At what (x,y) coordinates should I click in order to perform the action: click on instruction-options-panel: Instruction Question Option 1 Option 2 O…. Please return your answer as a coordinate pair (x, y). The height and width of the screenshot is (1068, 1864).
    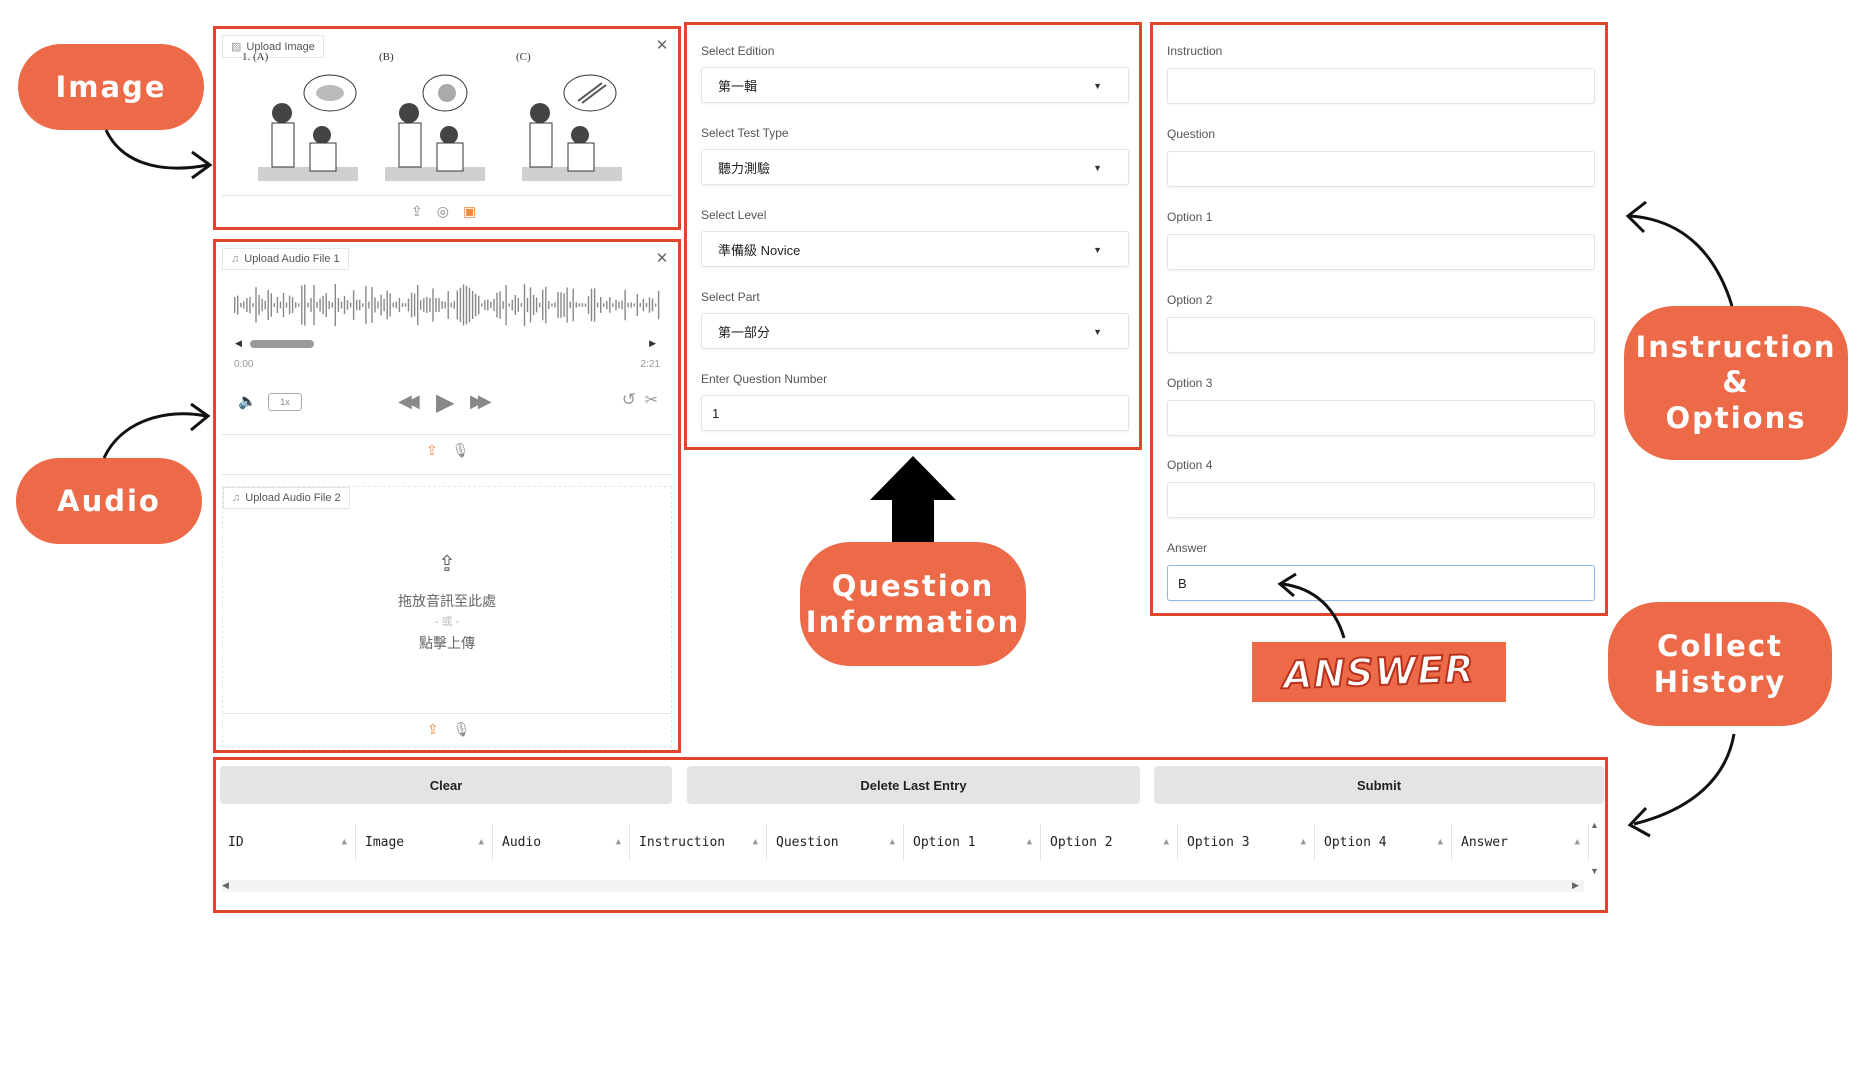
    Looking at the image, I should click on (1379, 319).